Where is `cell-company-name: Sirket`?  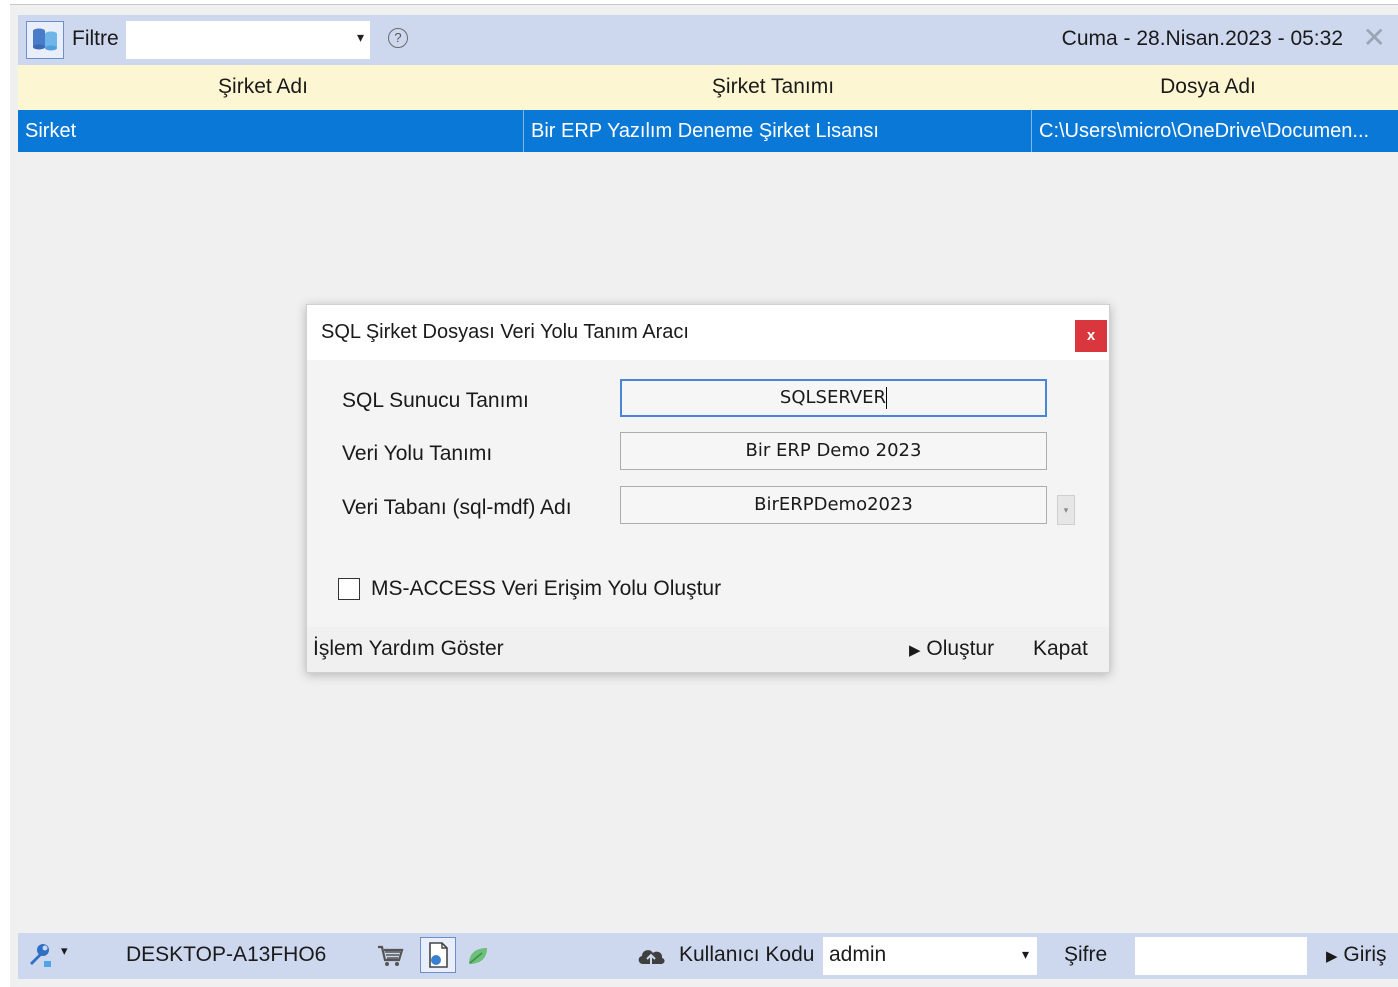
cell-company-name: Sirket is located at coordinates (271, 131).